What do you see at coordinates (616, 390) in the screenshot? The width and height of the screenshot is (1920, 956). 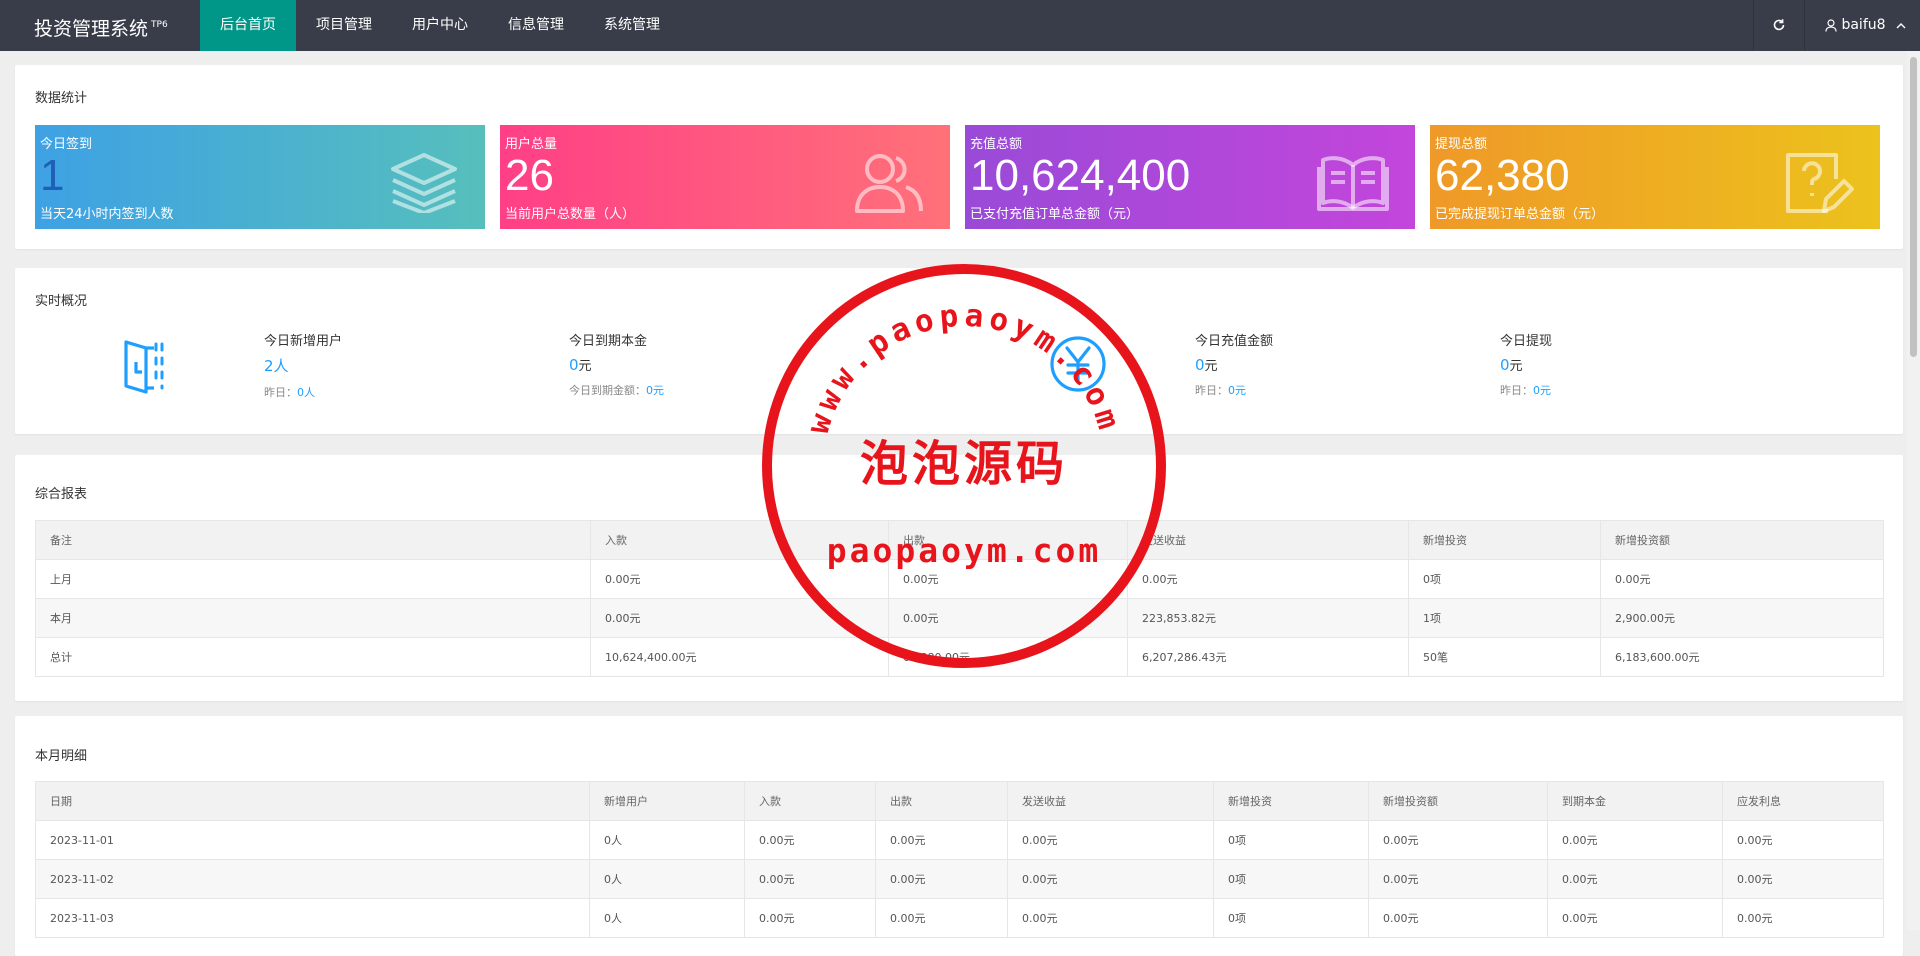 I see `rt-sub: 今日到期金额：0元` at bounding box center [616, 390].